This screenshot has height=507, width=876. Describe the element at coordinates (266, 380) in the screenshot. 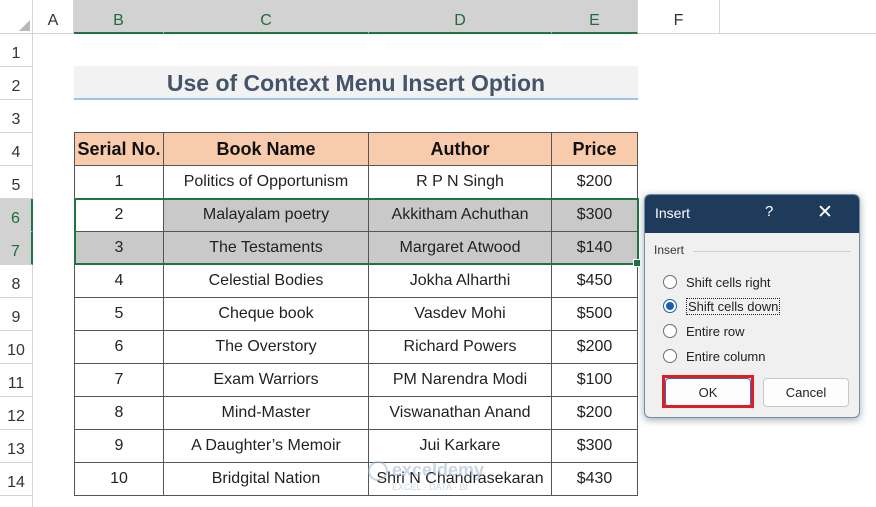

I see `table-cell-book: Exam Warriors` at that location.